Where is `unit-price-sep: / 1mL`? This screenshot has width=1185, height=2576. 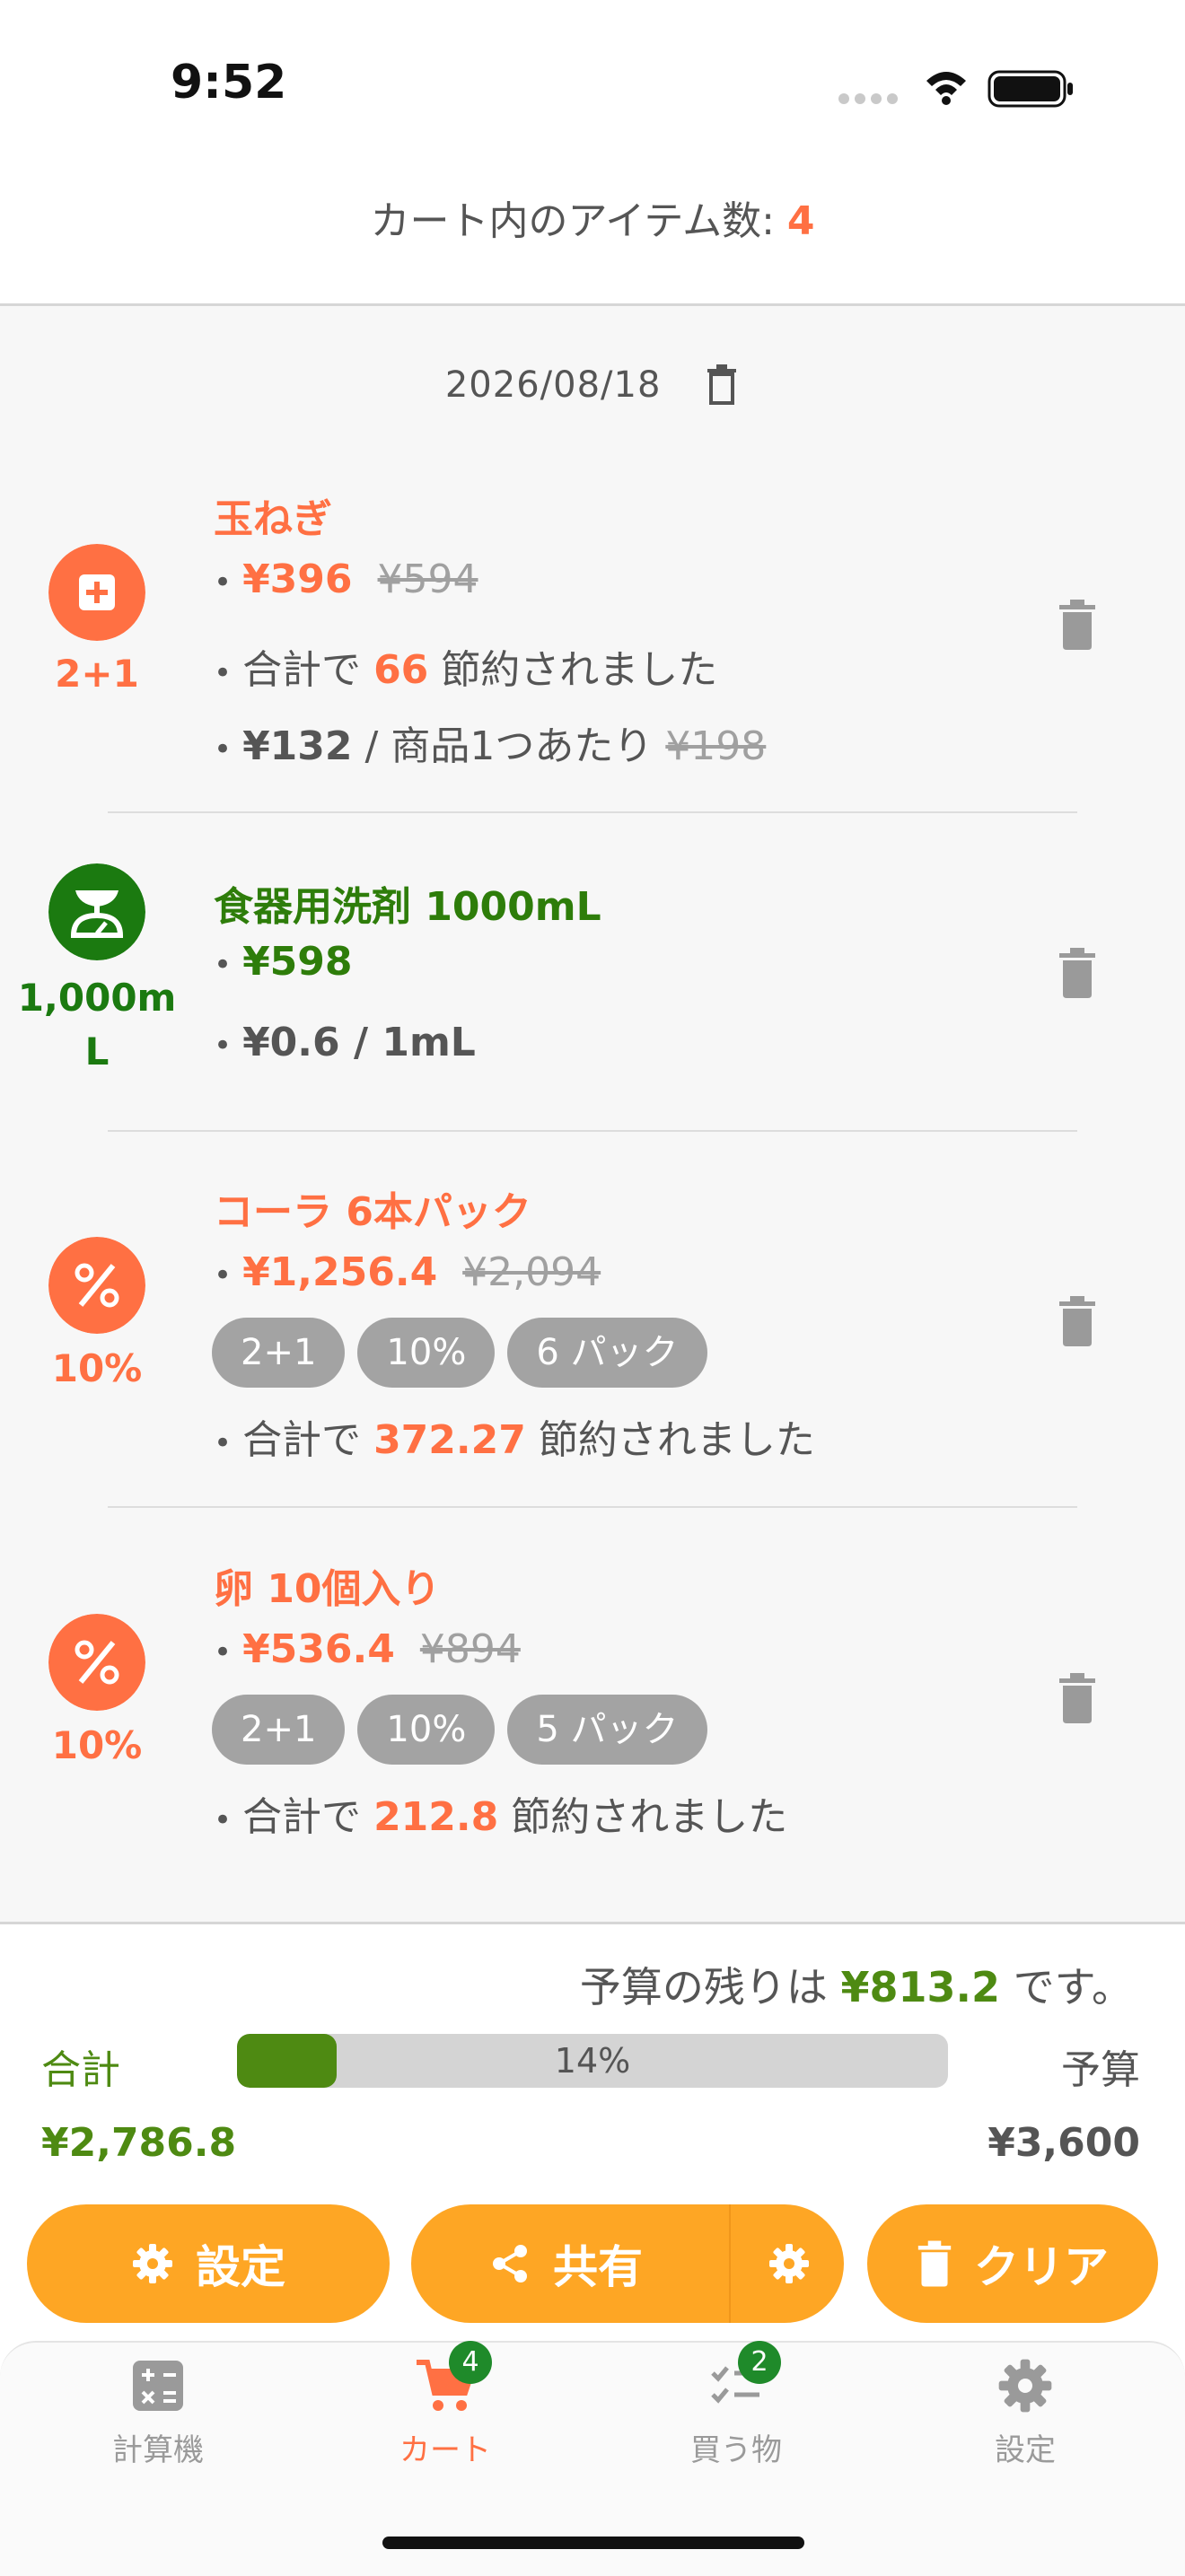
unit-price-sep: / 1mL is located at coordinates (407, 1042).